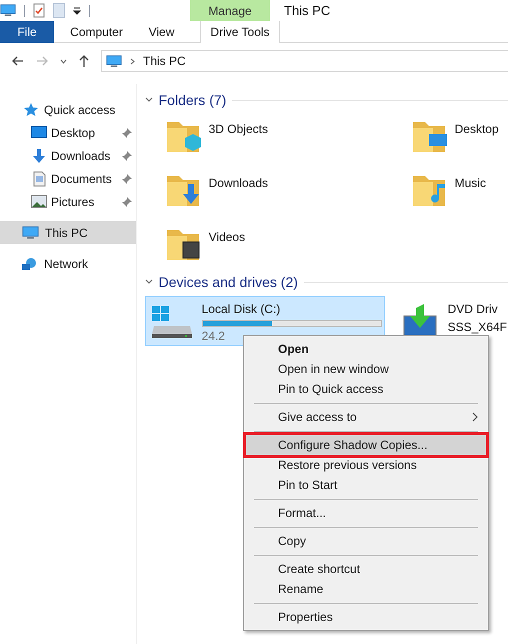 The height and width of the screenshot is (644, 508). Describe the element at coordinates (285, 244) in the screenshot. I see `folder-item: Videos` at that location.